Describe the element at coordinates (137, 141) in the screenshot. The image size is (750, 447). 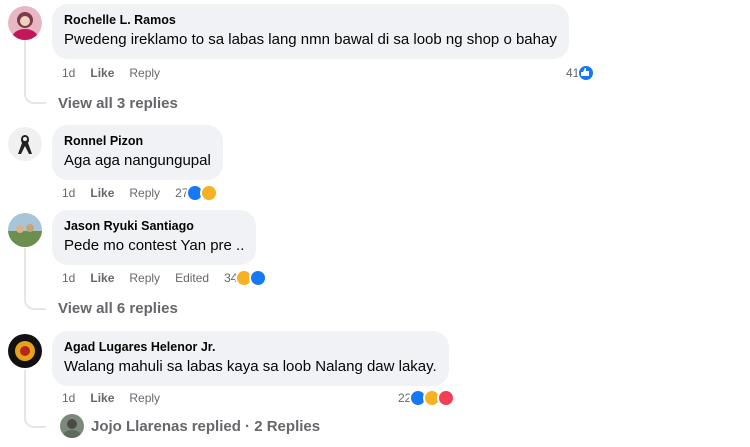
I see `comment-author: Ronnel Pizon` at that location.